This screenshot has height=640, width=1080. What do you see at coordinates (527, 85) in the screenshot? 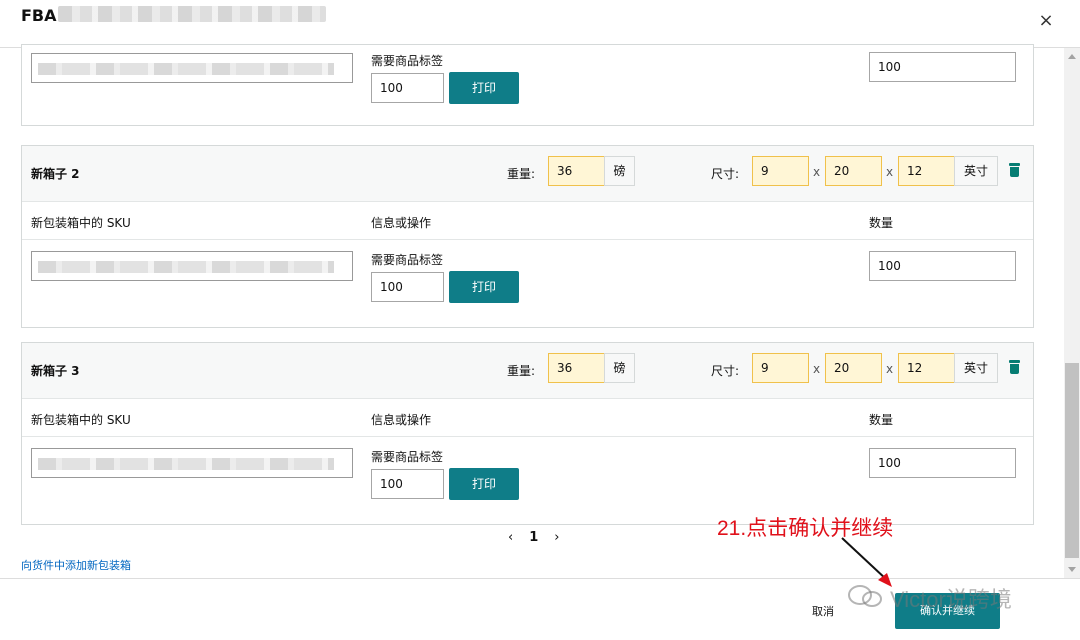
I see `box-1-partial: 需要商品标签 100 打印 100` at bounding box center [527, 85].